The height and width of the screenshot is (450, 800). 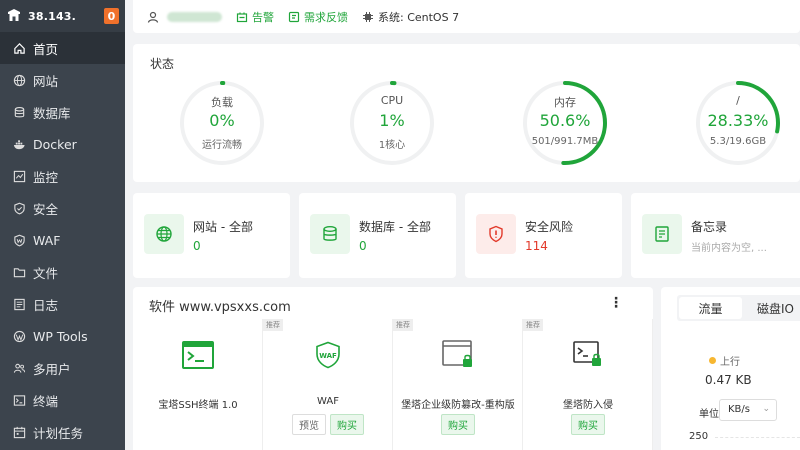 What do you see at coordinates (710, 308) in the screenshot?
I see `tab-traffic: 流量` at bounding box center [710, 308].